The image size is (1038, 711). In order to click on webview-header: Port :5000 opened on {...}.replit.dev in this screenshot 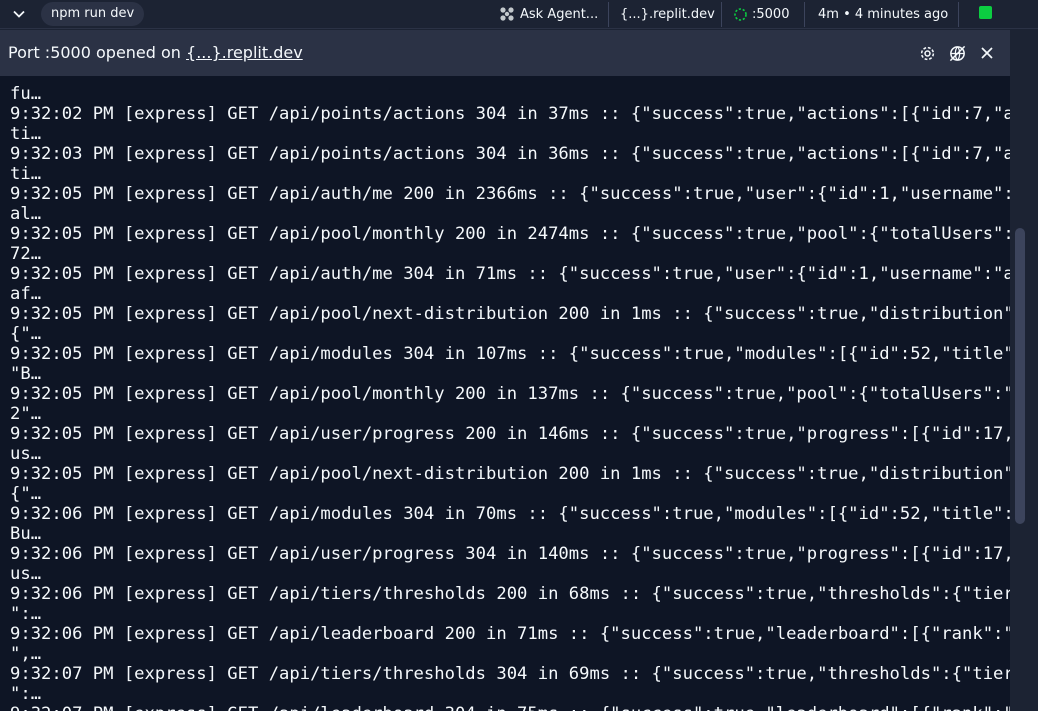, I will do `click(505, 53)`.